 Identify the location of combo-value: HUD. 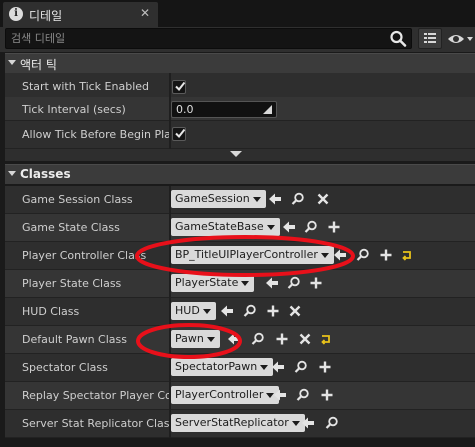
(187, 310).